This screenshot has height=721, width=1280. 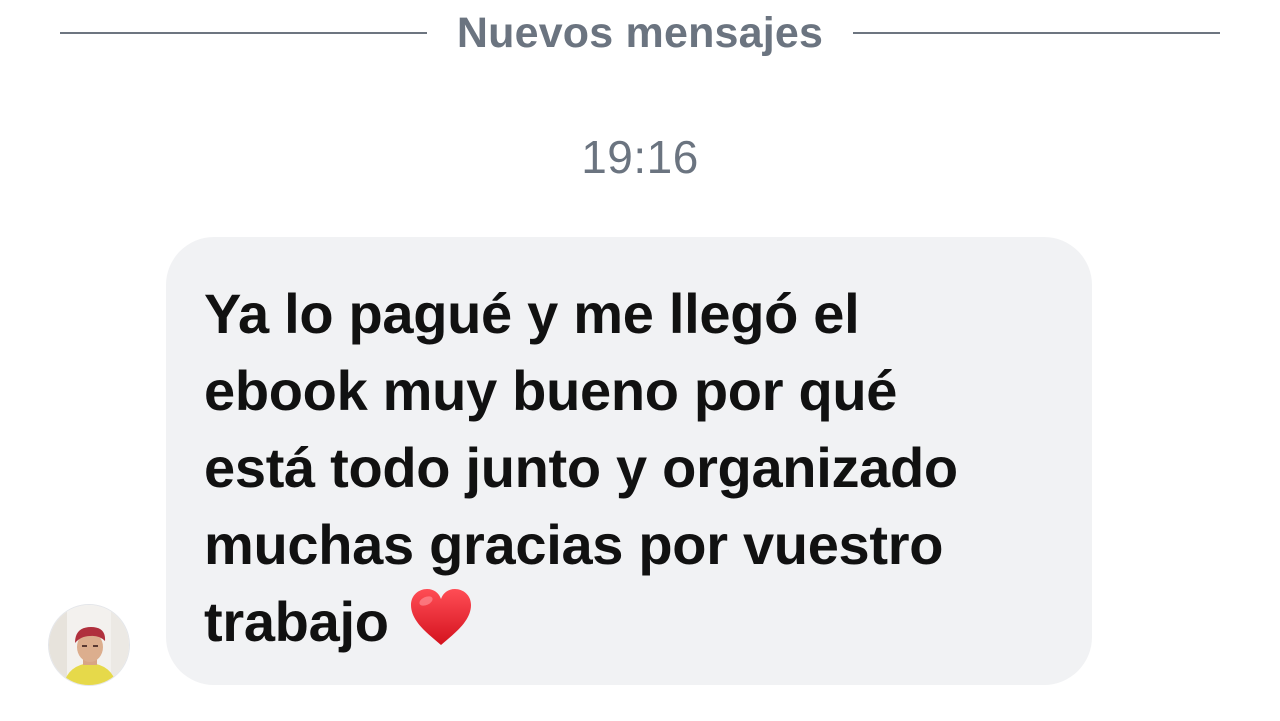 I want to click on new-messages-divider: Nuevos mensajes, so click(x=640, y=33).